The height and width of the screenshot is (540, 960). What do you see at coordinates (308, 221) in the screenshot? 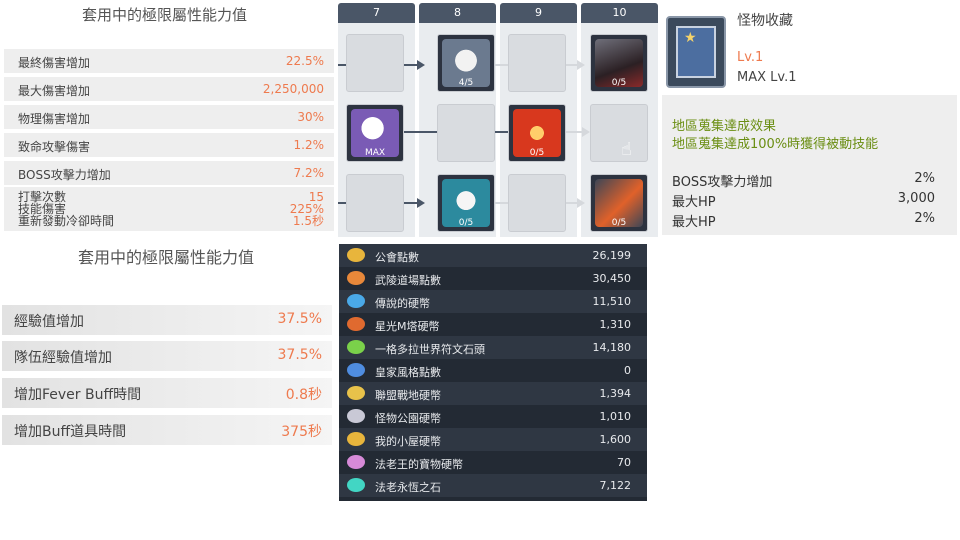
I see `ability-value: 1.5秒` at bounding box center [308, 221].